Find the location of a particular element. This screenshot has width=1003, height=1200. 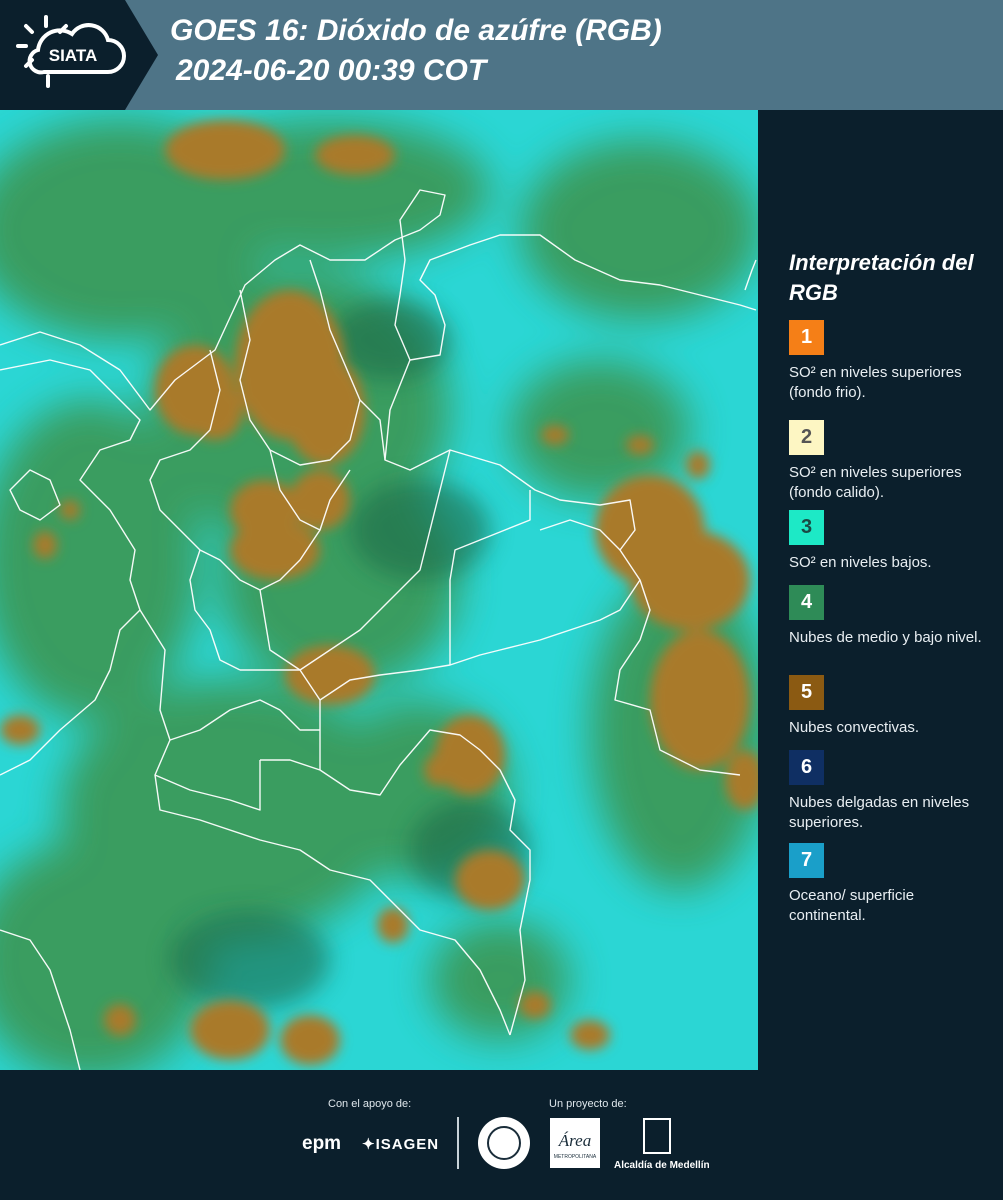

legend-label: Nubes delgadas en niveles superiores. is located at coordinates (879, 812).